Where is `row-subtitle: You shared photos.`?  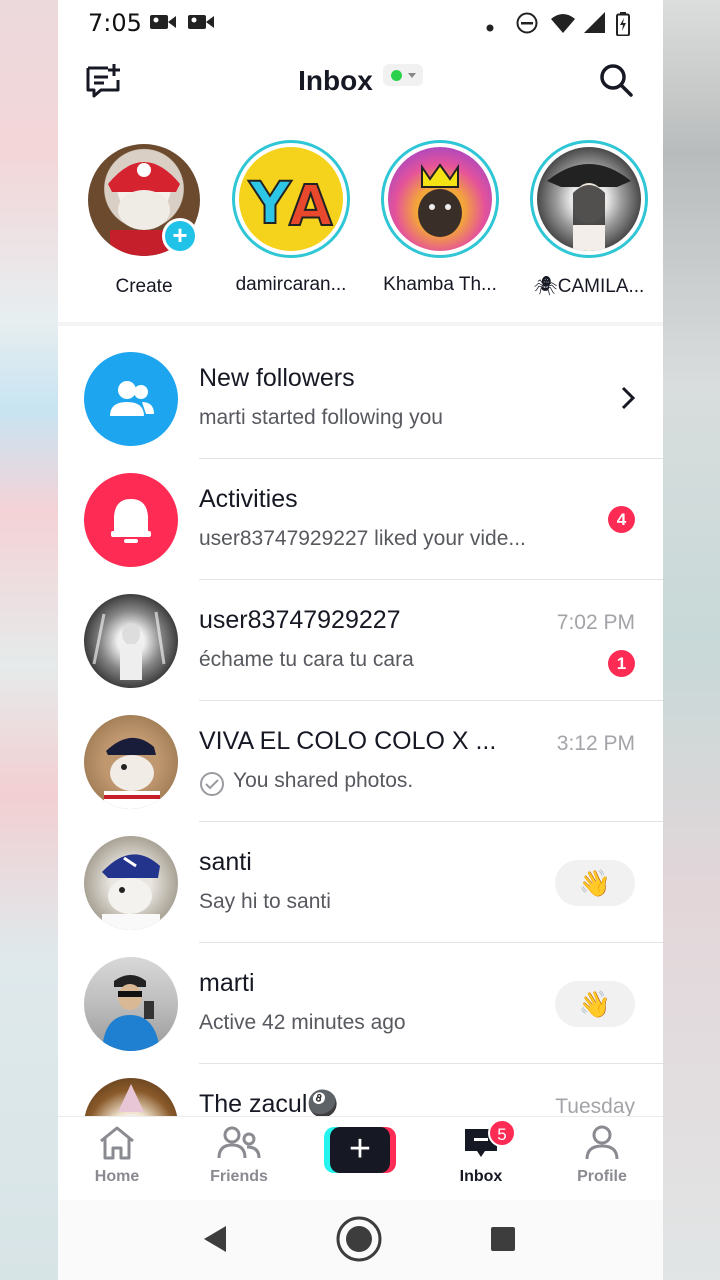 row-subtitle: You shared photos. is located at coordinates (323, 780).